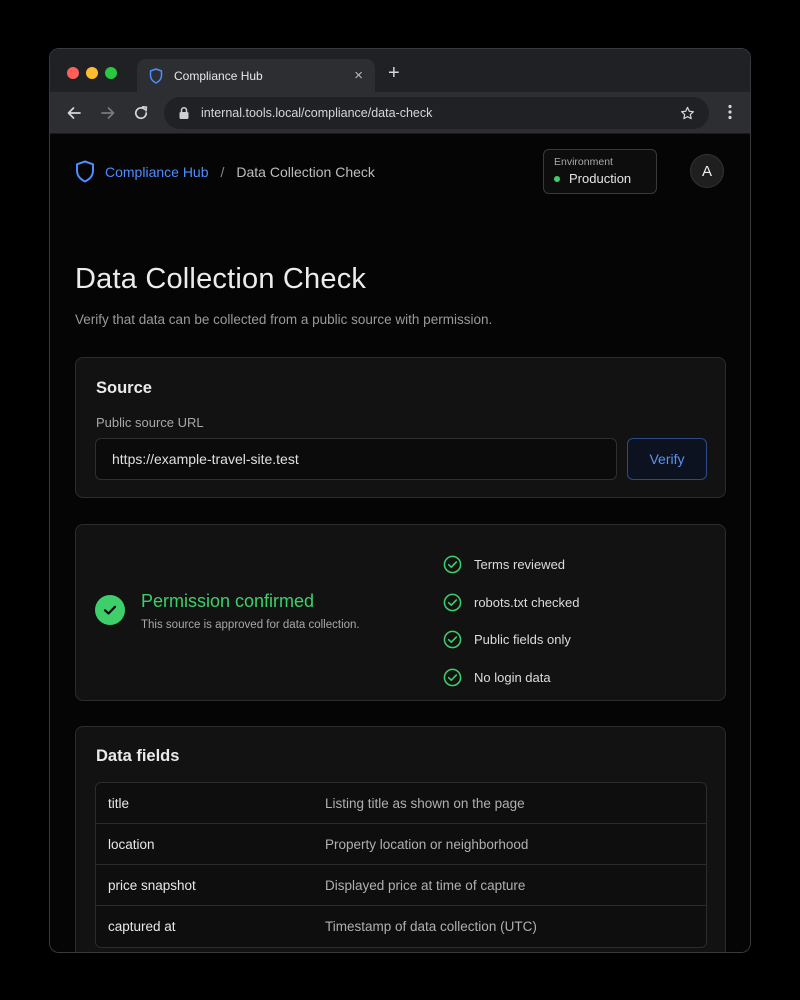 The image size is (800, 1000). What do you see at coordinates (520, 565) in the screenshot?
I see `checklist-label: Terms reviewed` at bounding box center [520, 565].